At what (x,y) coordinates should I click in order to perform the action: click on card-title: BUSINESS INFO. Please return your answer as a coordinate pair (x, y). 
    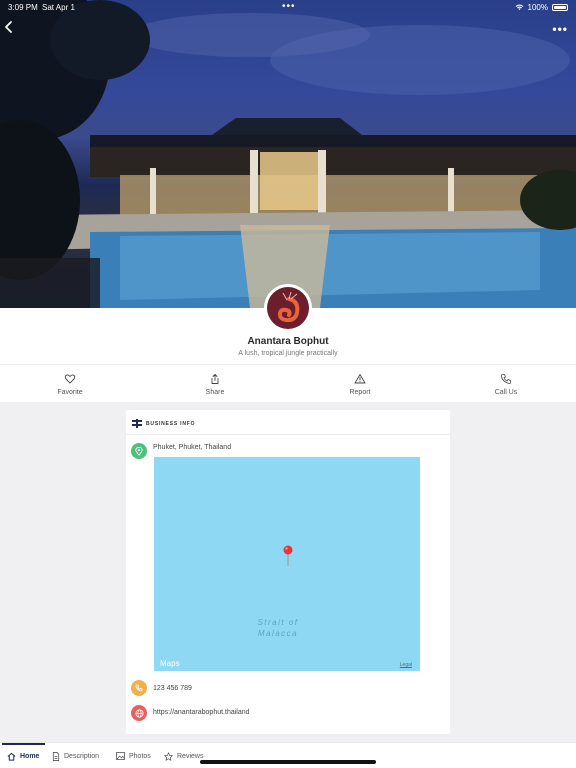
    Looking at the image, I should click on (171, 423).